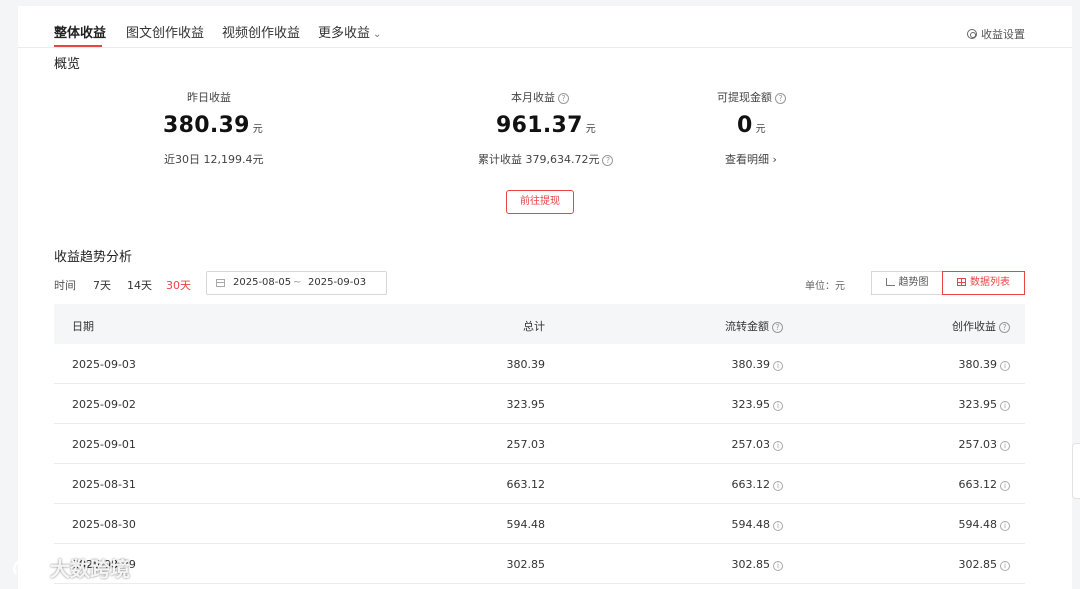 The image size is (1080, 589). Describe the element at coordinates (751, 524) in the screenshot. I see `cell-flow-value: 594.48` at that location.